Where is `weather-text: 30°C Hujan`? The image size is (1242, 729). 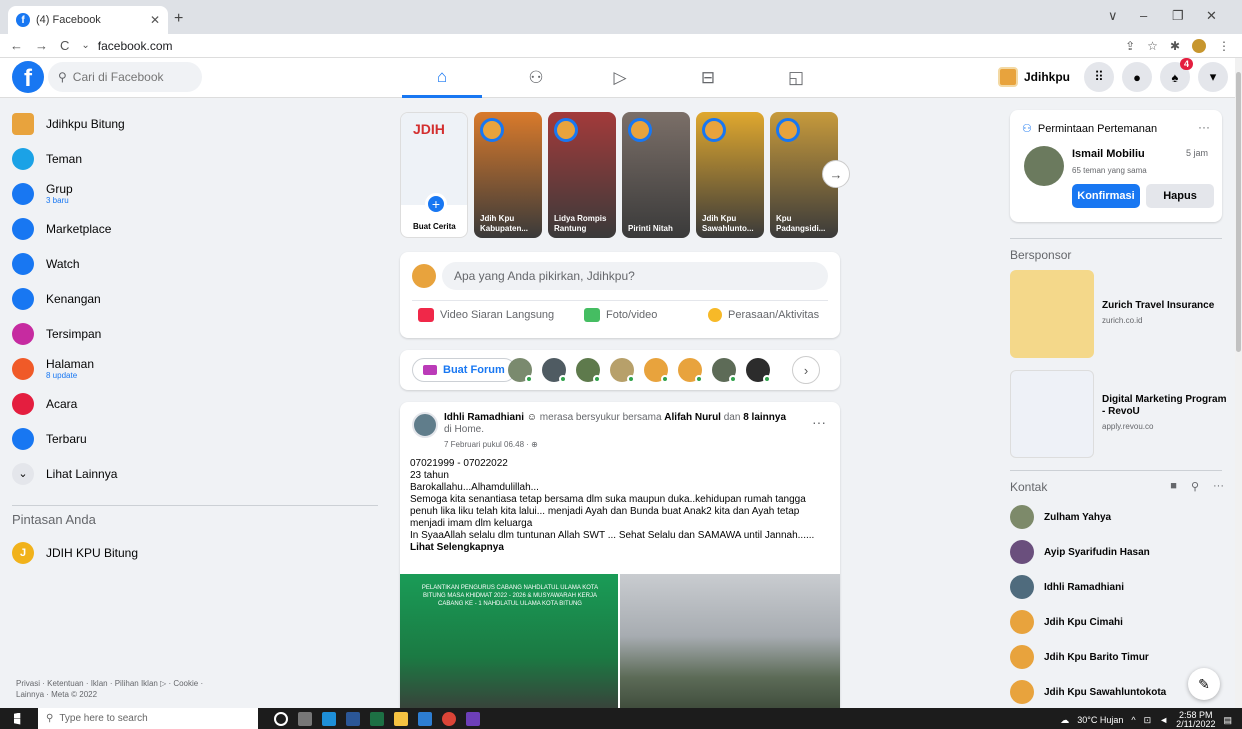
weather-text: 30°C Hujan is located at coordinates (1100, 720).